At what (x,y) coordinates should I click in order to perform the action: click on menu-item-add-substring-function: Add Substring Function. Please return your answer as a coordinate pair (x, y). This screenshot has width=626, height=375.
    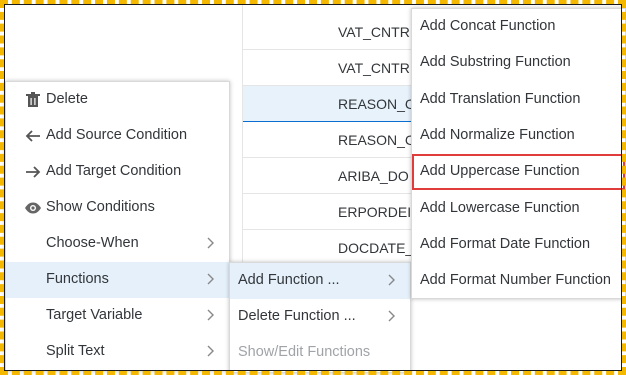
    Looking at the image, I should click on (518, 63).